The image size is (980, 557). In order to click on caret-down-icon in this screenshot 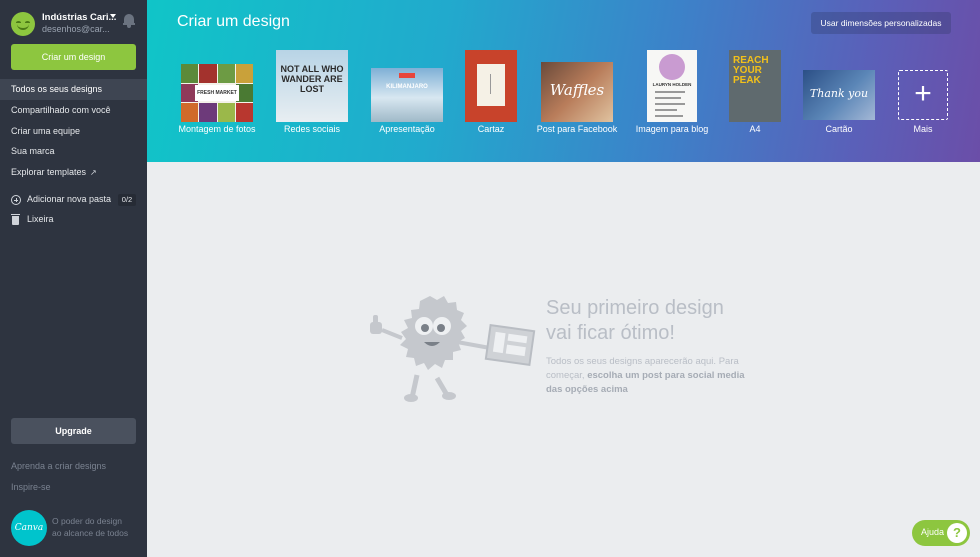, I will do `click(113, 16)`.